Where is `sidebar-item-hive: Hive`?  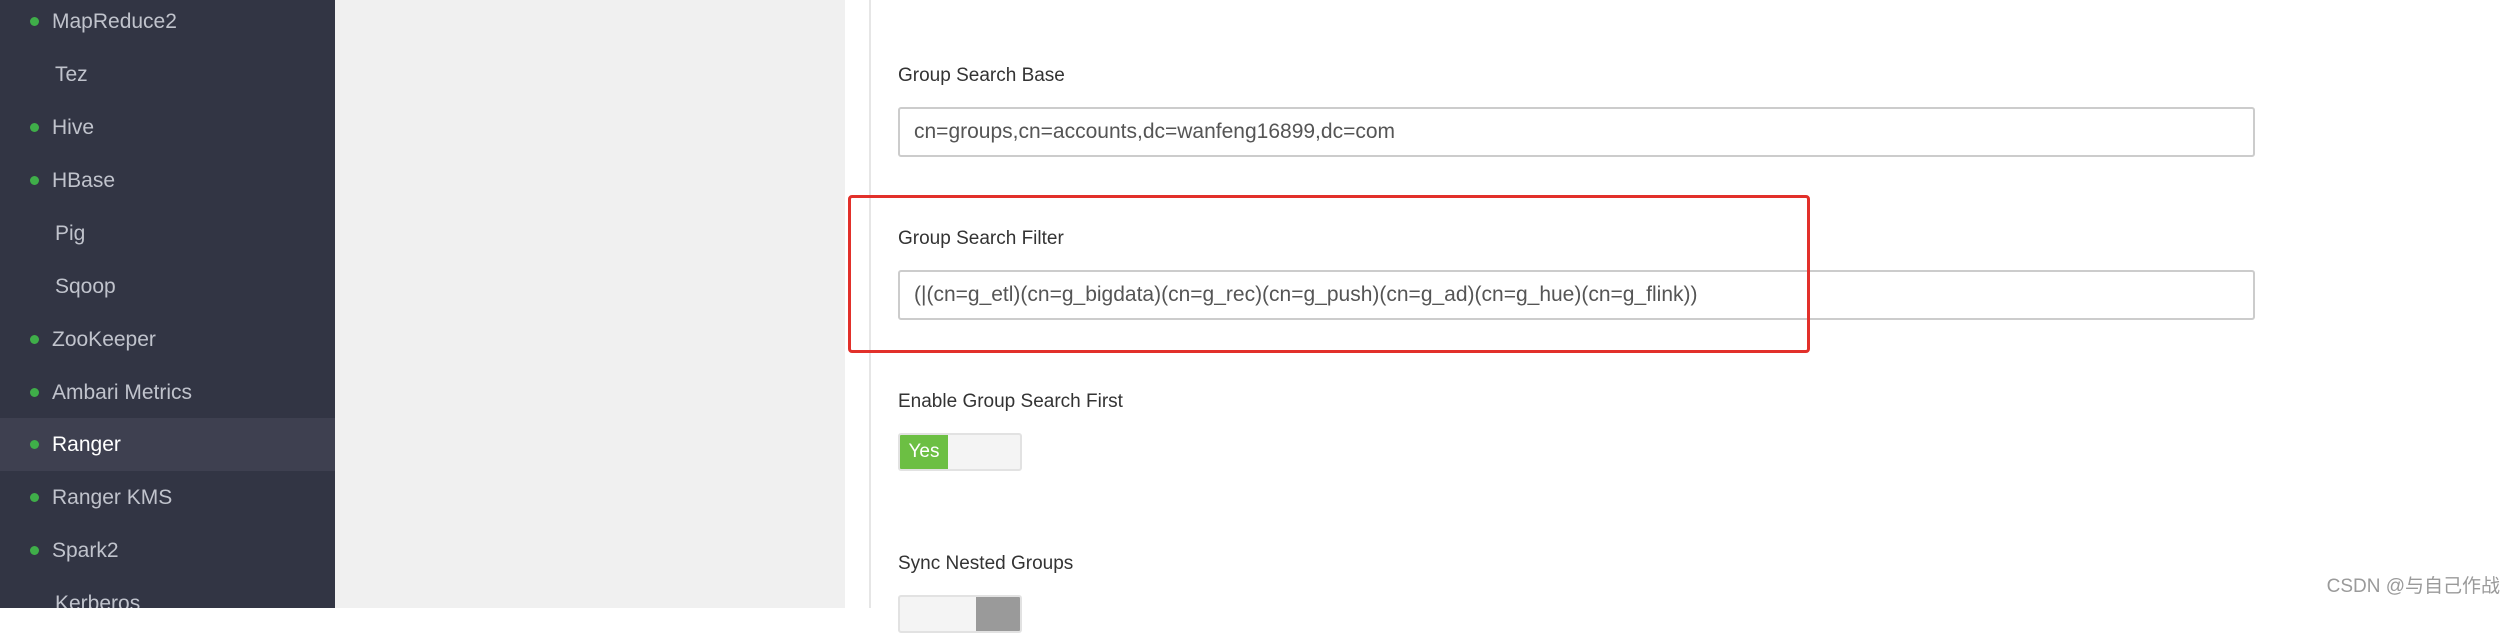 sidebar-item-hive: Hive is located at coordinates (167, 127).